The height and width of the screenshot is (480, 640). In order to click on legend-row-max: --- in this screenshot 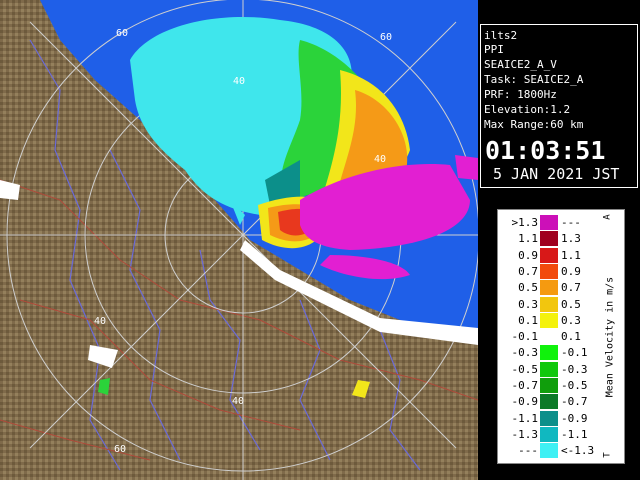, I will do `click(571, 222)`.